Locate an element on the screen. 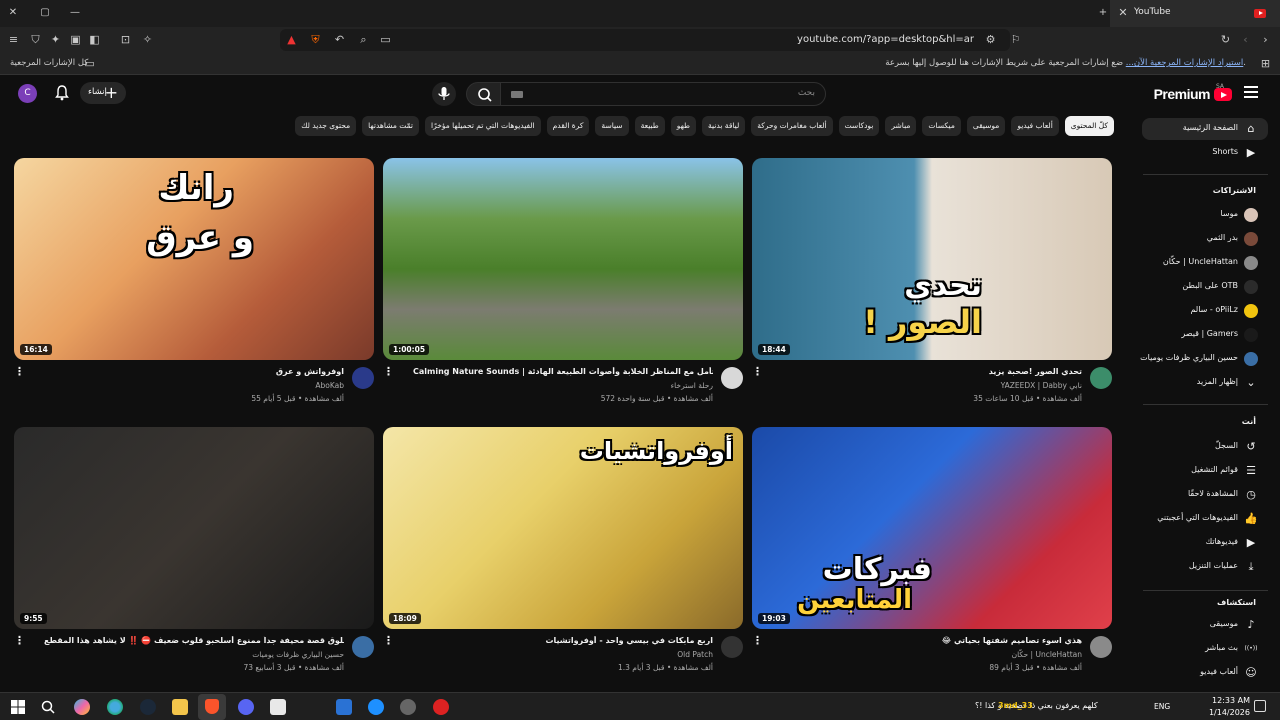 This screenshot has height=720, width=1280. sidebar-item: ◷ المشاهدة لاحقًا is located at coordinates (1205, 495).